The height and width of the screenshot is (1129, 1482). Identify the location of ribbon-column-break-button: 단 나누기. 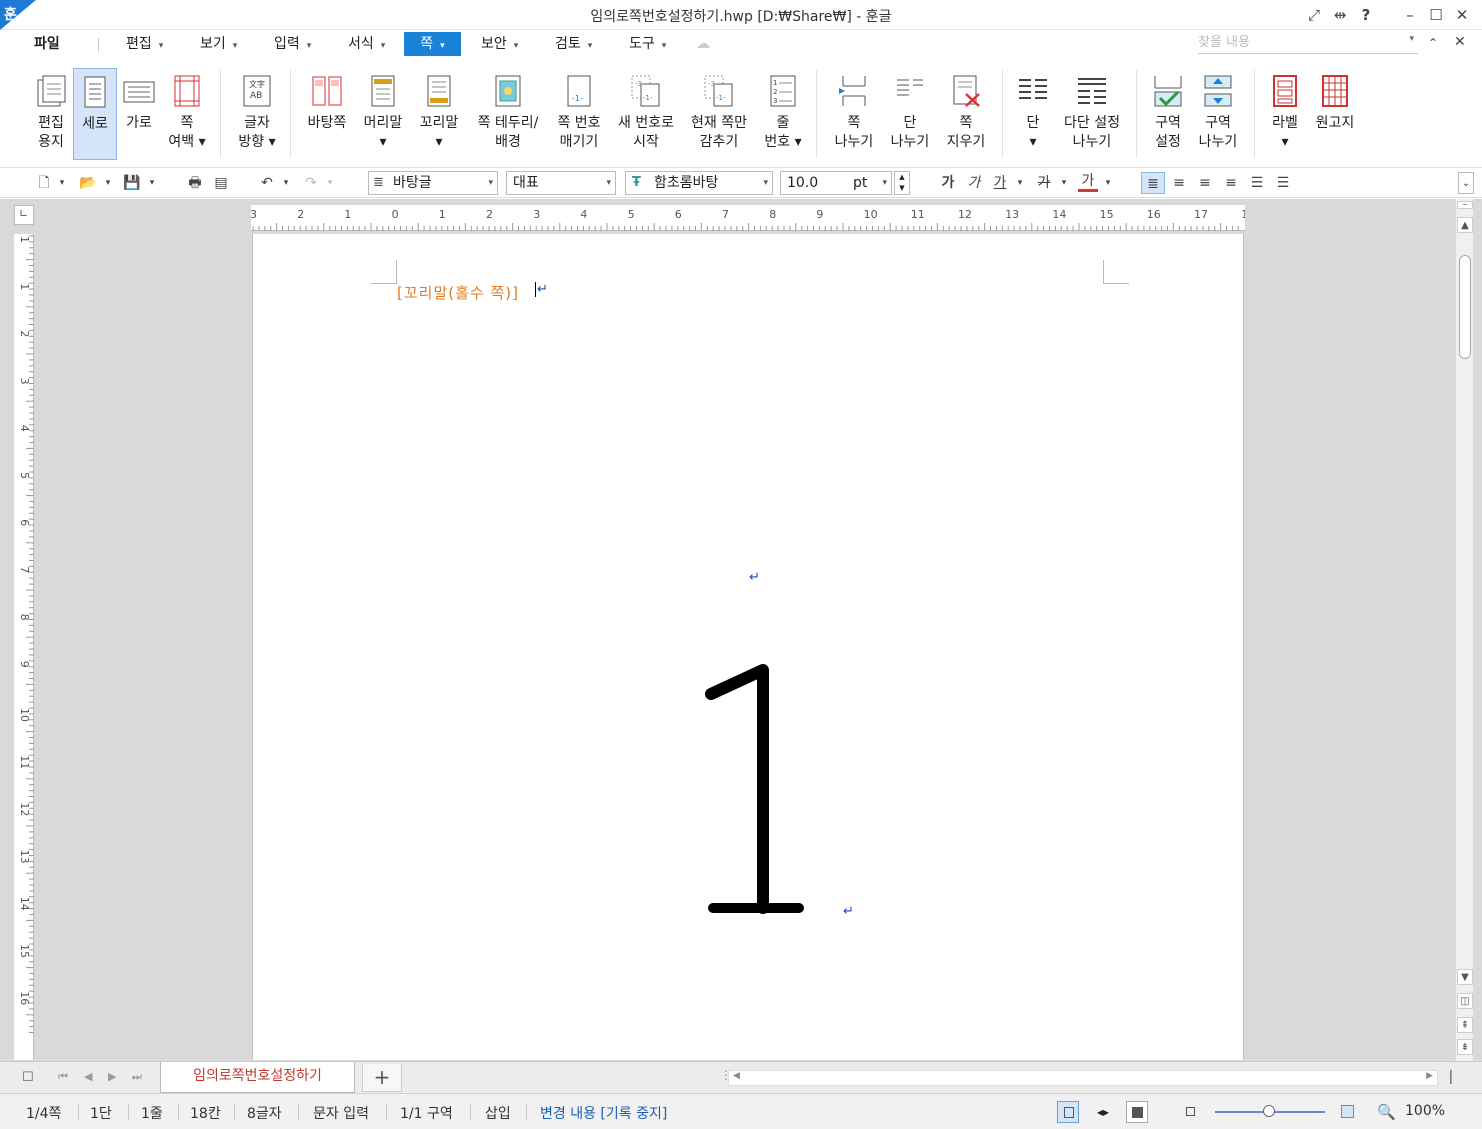
(910, 114).